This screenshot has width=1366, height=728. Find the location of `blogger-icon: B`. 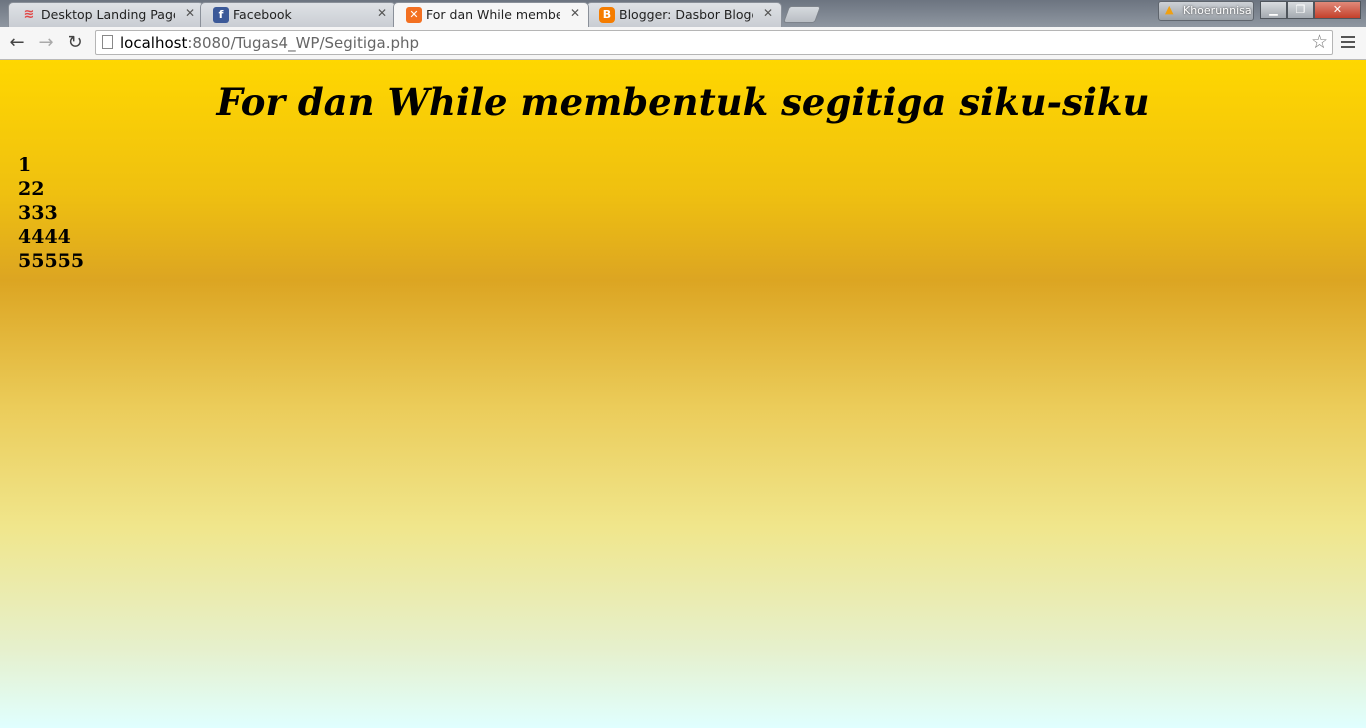

blogger-icon: B is located at coordinates (607, 15).